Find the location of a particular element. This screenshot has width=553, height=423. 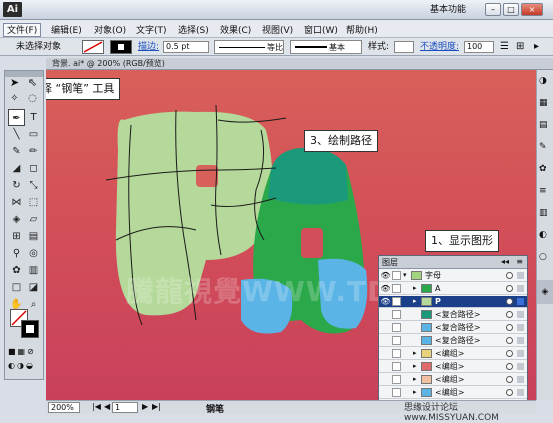

slice-tool-icon: ◪ is located at coordinates (33, 287).